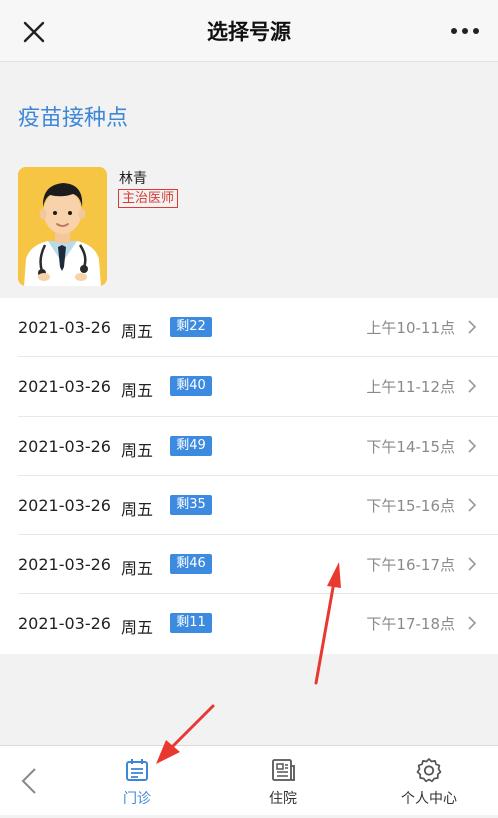 Image resolution: width=498 pixels, height=818 pixels. What do you see at coordinates (191, 504) in the screenshot?
I see `remaining-badge: 剩35` at bounding box center [191, 504].